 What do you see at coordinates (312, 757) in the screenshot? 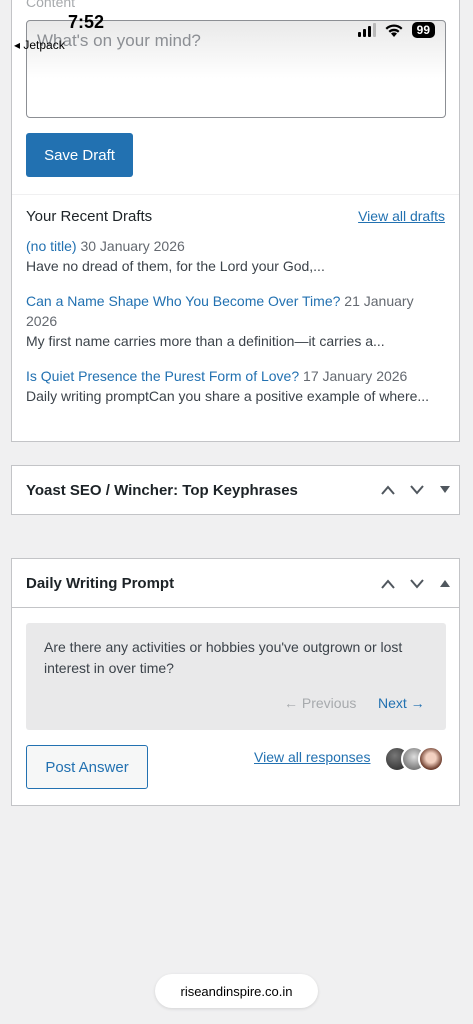
I see `view-all-responses-link: View all responses` at bounding box center [312, 757].